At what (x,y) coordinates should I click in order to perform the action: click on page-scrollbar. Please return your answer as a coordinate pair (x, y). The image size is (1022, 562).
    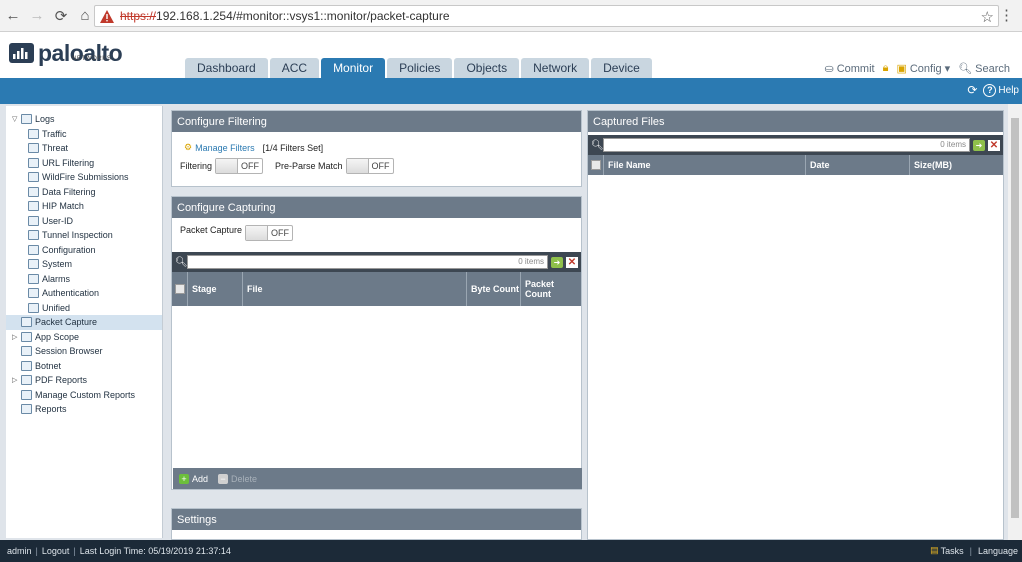
    Looking at the image, I should click on (1015, 322).